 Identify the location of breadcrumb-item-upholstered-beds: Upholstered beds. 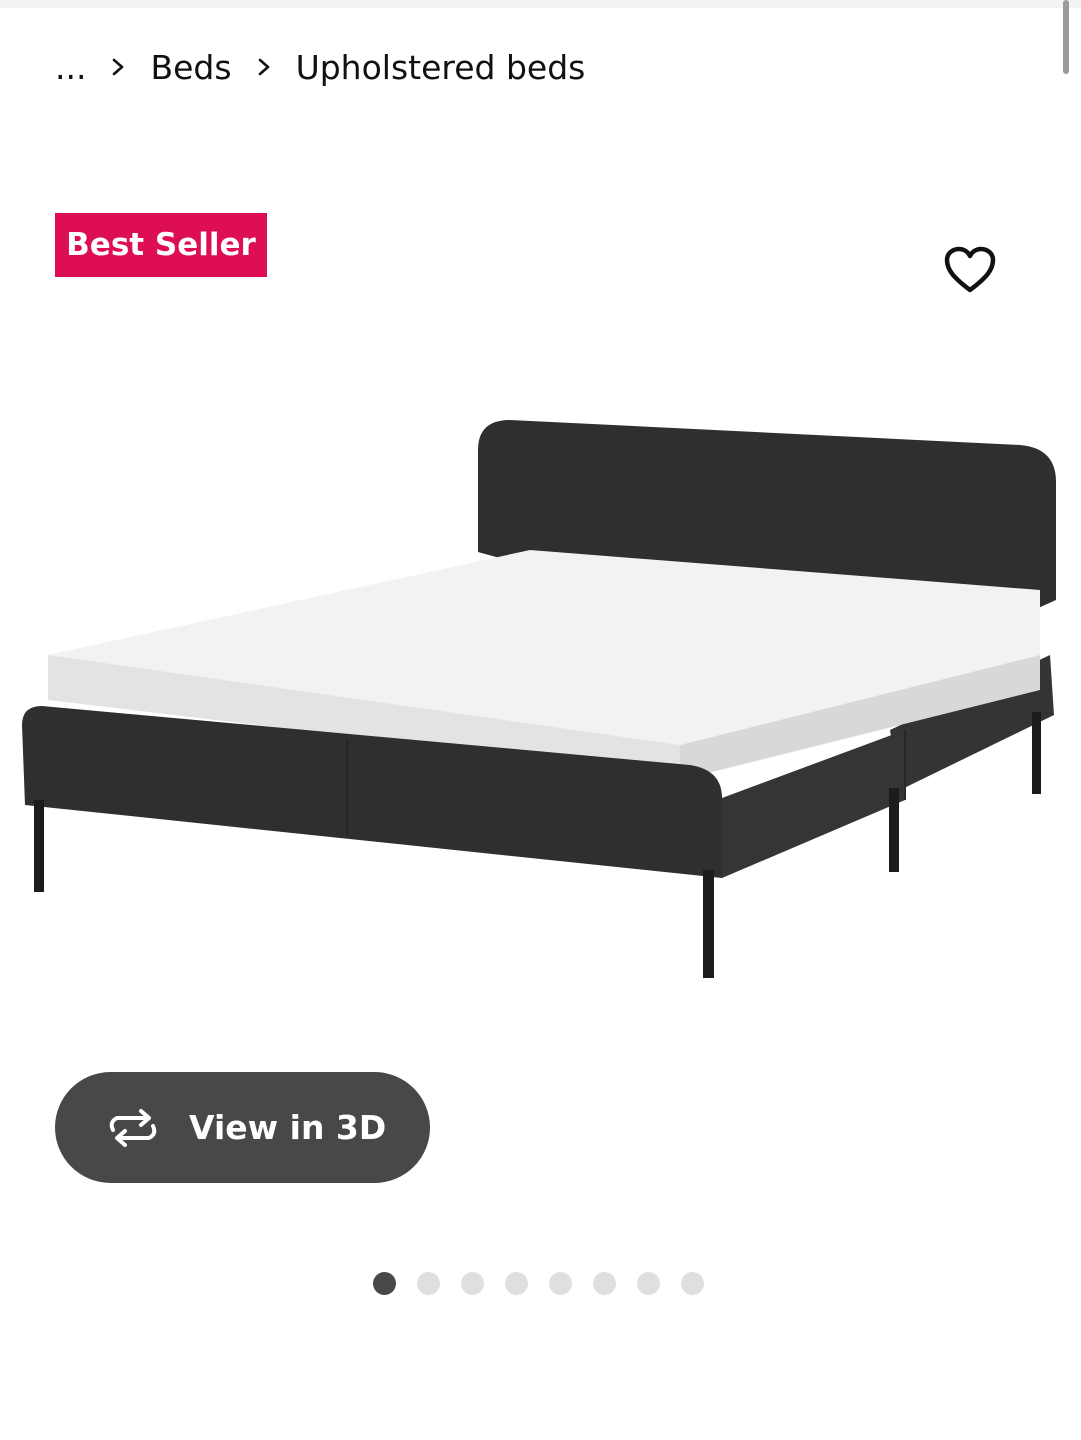
(441, 67).